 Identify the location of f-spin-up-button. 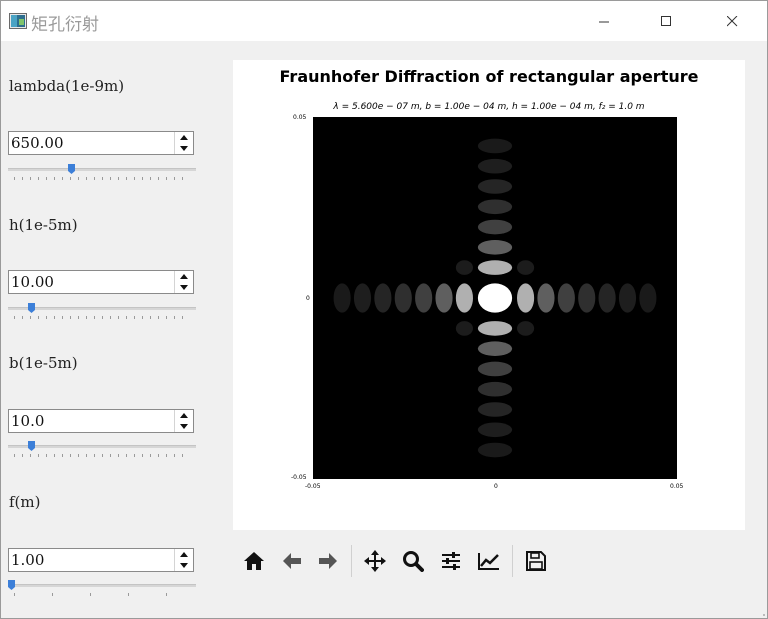
(184, 554).